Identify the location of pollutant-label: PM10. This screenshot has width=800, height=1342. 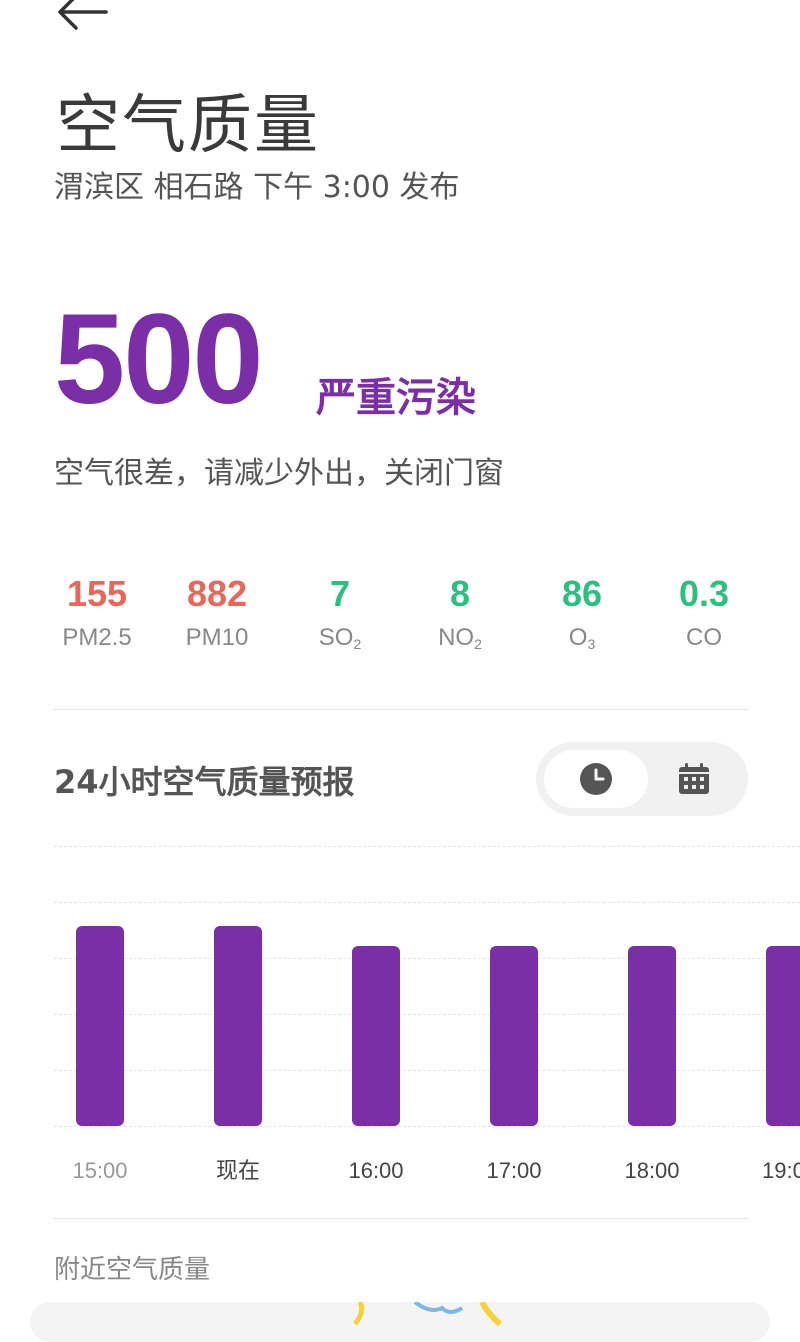
(217, 638).